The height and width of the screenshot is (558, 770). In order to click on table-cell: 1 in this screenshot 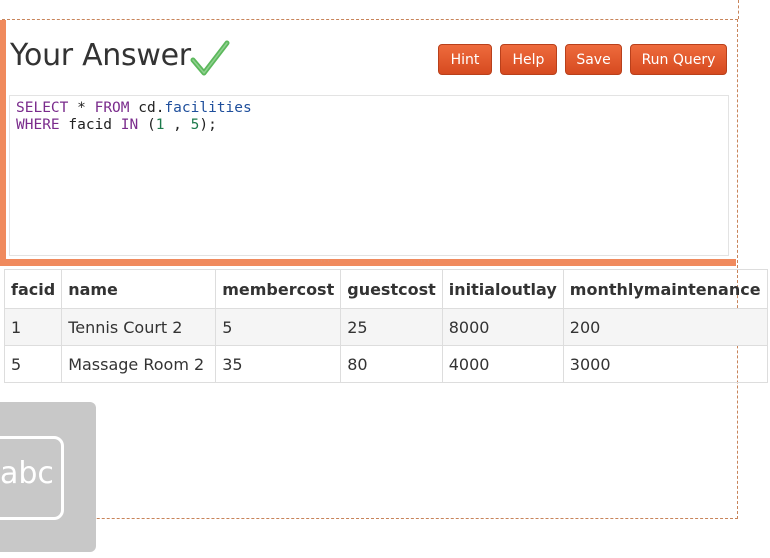, I will do `click(33, 327)`.